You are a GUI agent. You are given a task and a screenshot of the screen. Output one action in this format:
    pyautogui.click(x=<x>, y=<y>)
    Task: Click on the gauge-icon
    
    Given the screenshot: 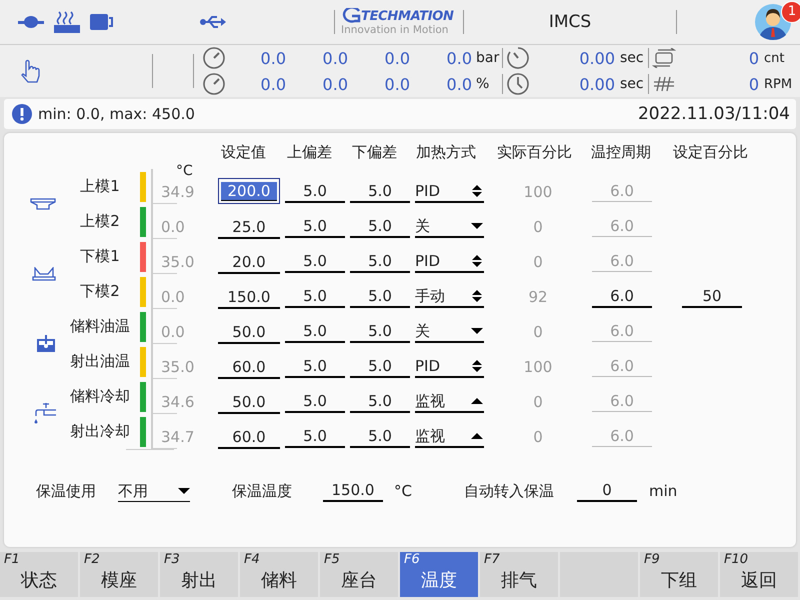 What is the action you would take?
    pyautogui.click(x=214, y=84)
    